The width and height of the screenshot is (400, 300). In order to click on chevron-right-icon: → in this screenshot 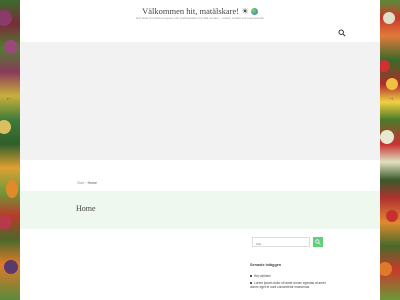, I will do `click(391, 98)`.